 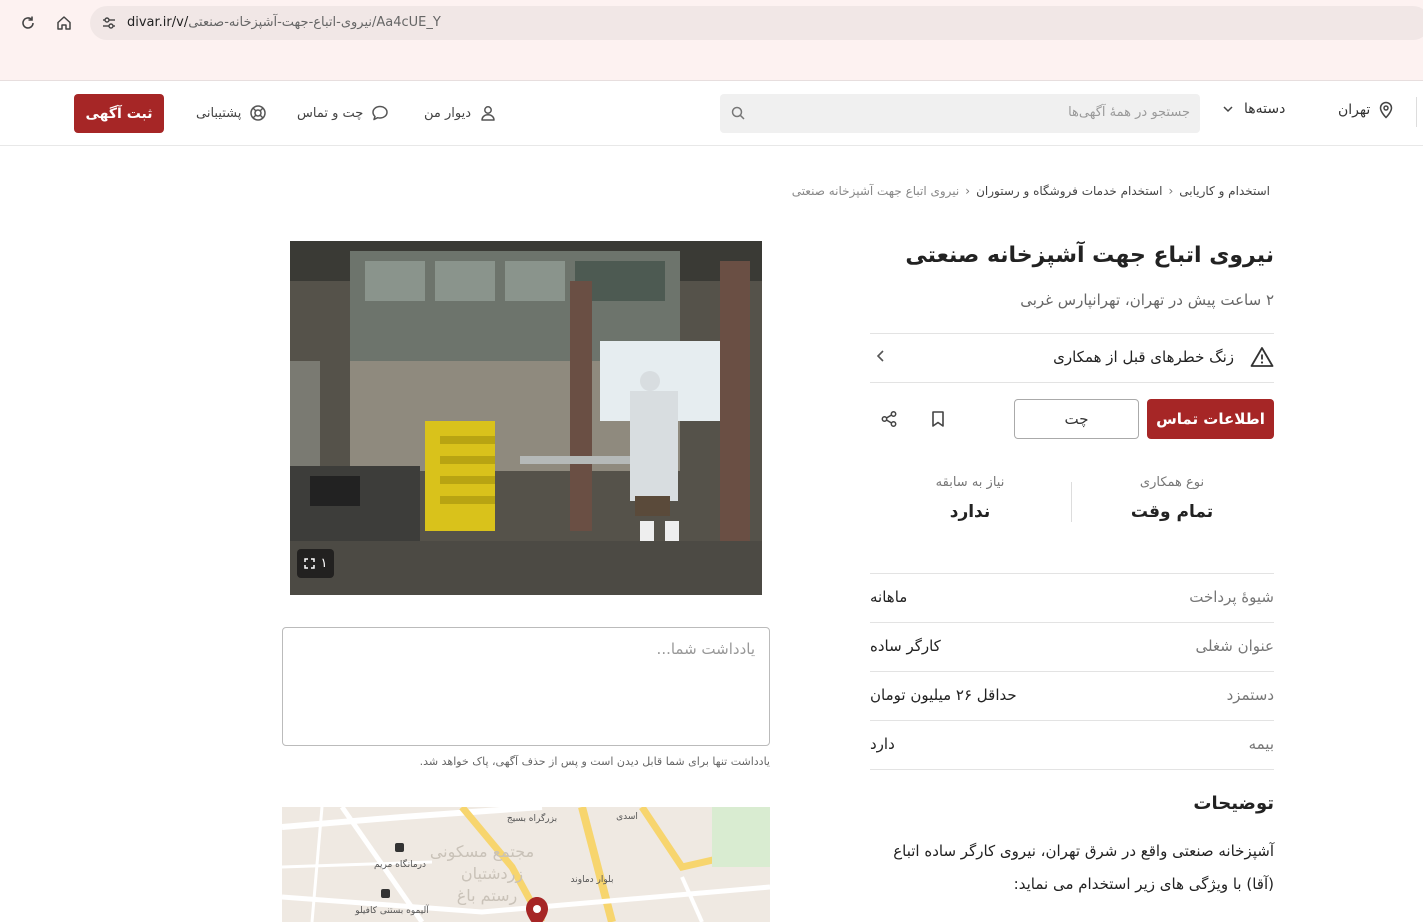 I want to click on city-selector: تهران, so click(x=1366, y=110).